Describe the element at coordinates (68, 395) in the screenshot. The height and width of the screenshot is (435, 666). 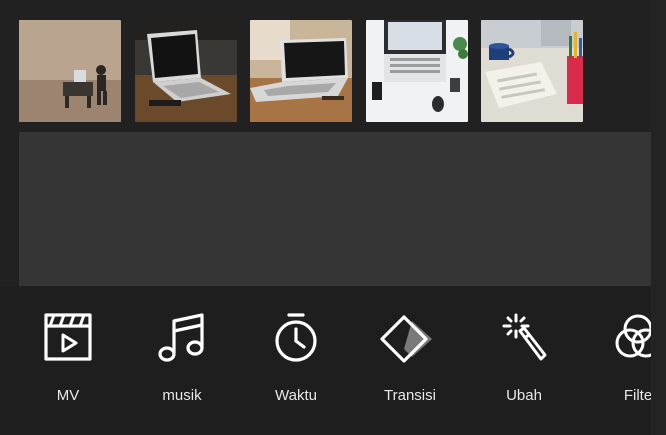
I see `tool-mv-label: MV` at that location.